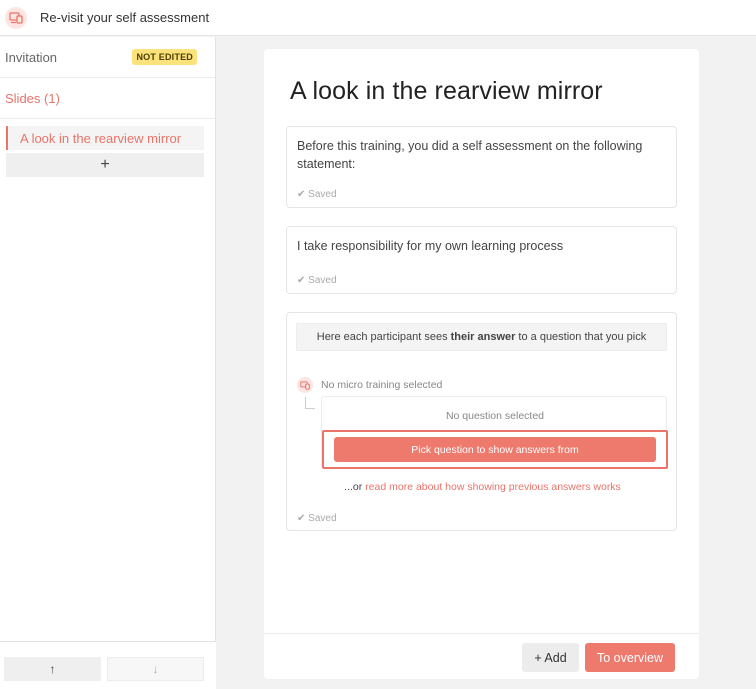 The image size is (756, 689). Describe the element at coordinates (382, 337) in the screenshot. I see `hint-text: Here each participant sees` at that location.